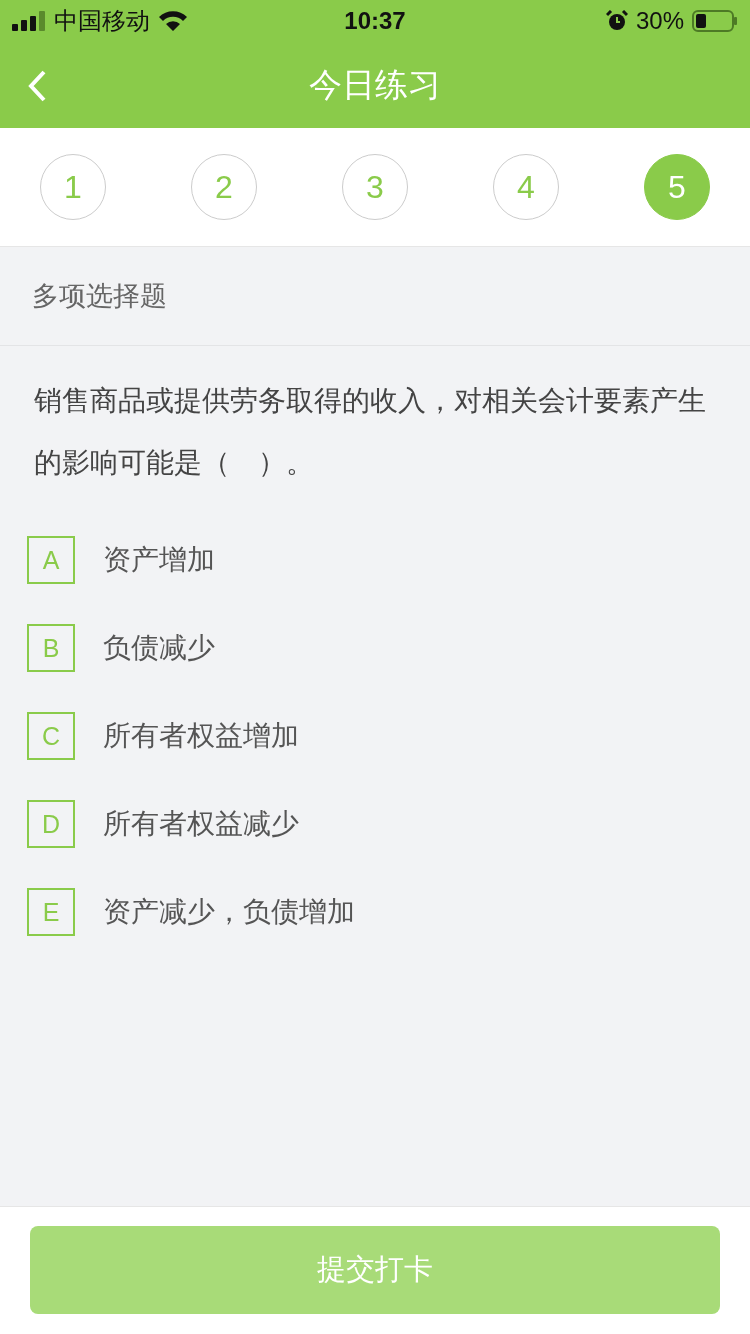  Describe the element at coordinates (375, 84) in the screenshot. I see `page-title: 今日练习` at that location.